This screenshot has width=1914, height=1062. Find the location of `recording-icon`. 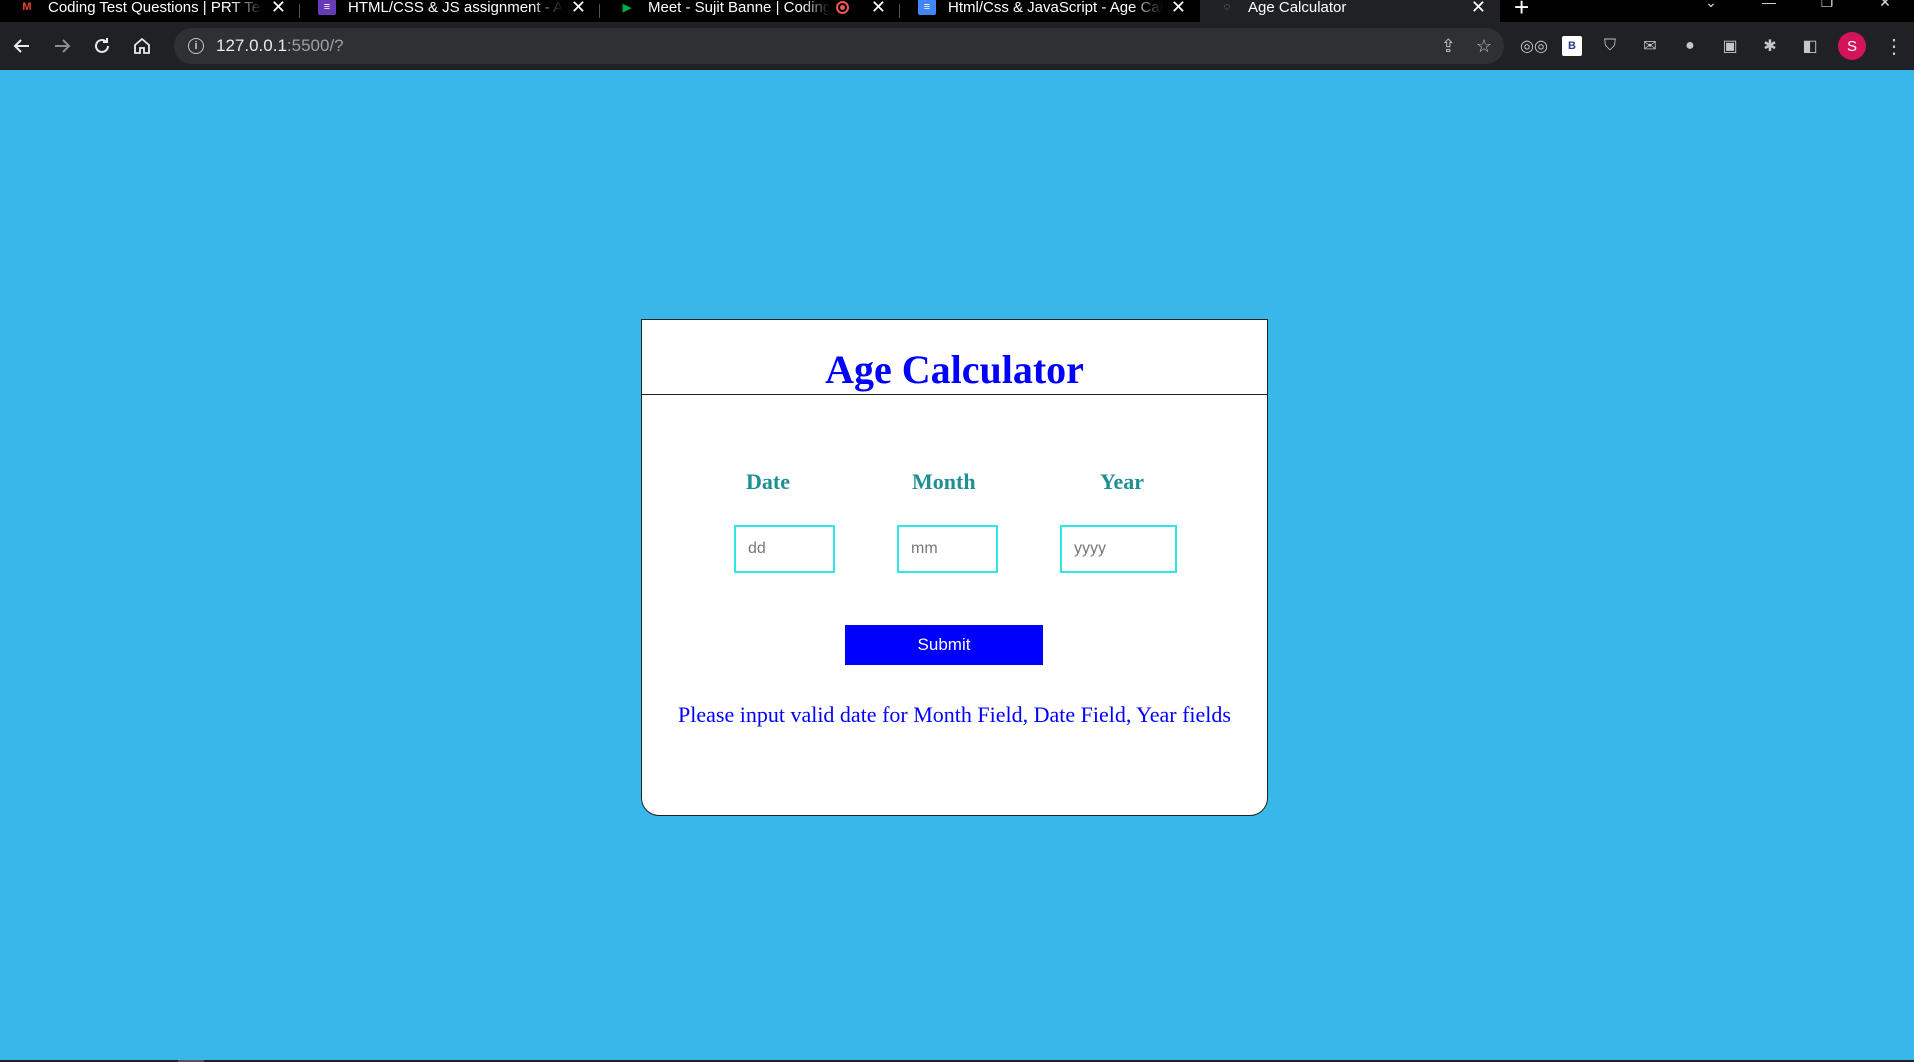

recording-icon is located at coordinates (842, 7).